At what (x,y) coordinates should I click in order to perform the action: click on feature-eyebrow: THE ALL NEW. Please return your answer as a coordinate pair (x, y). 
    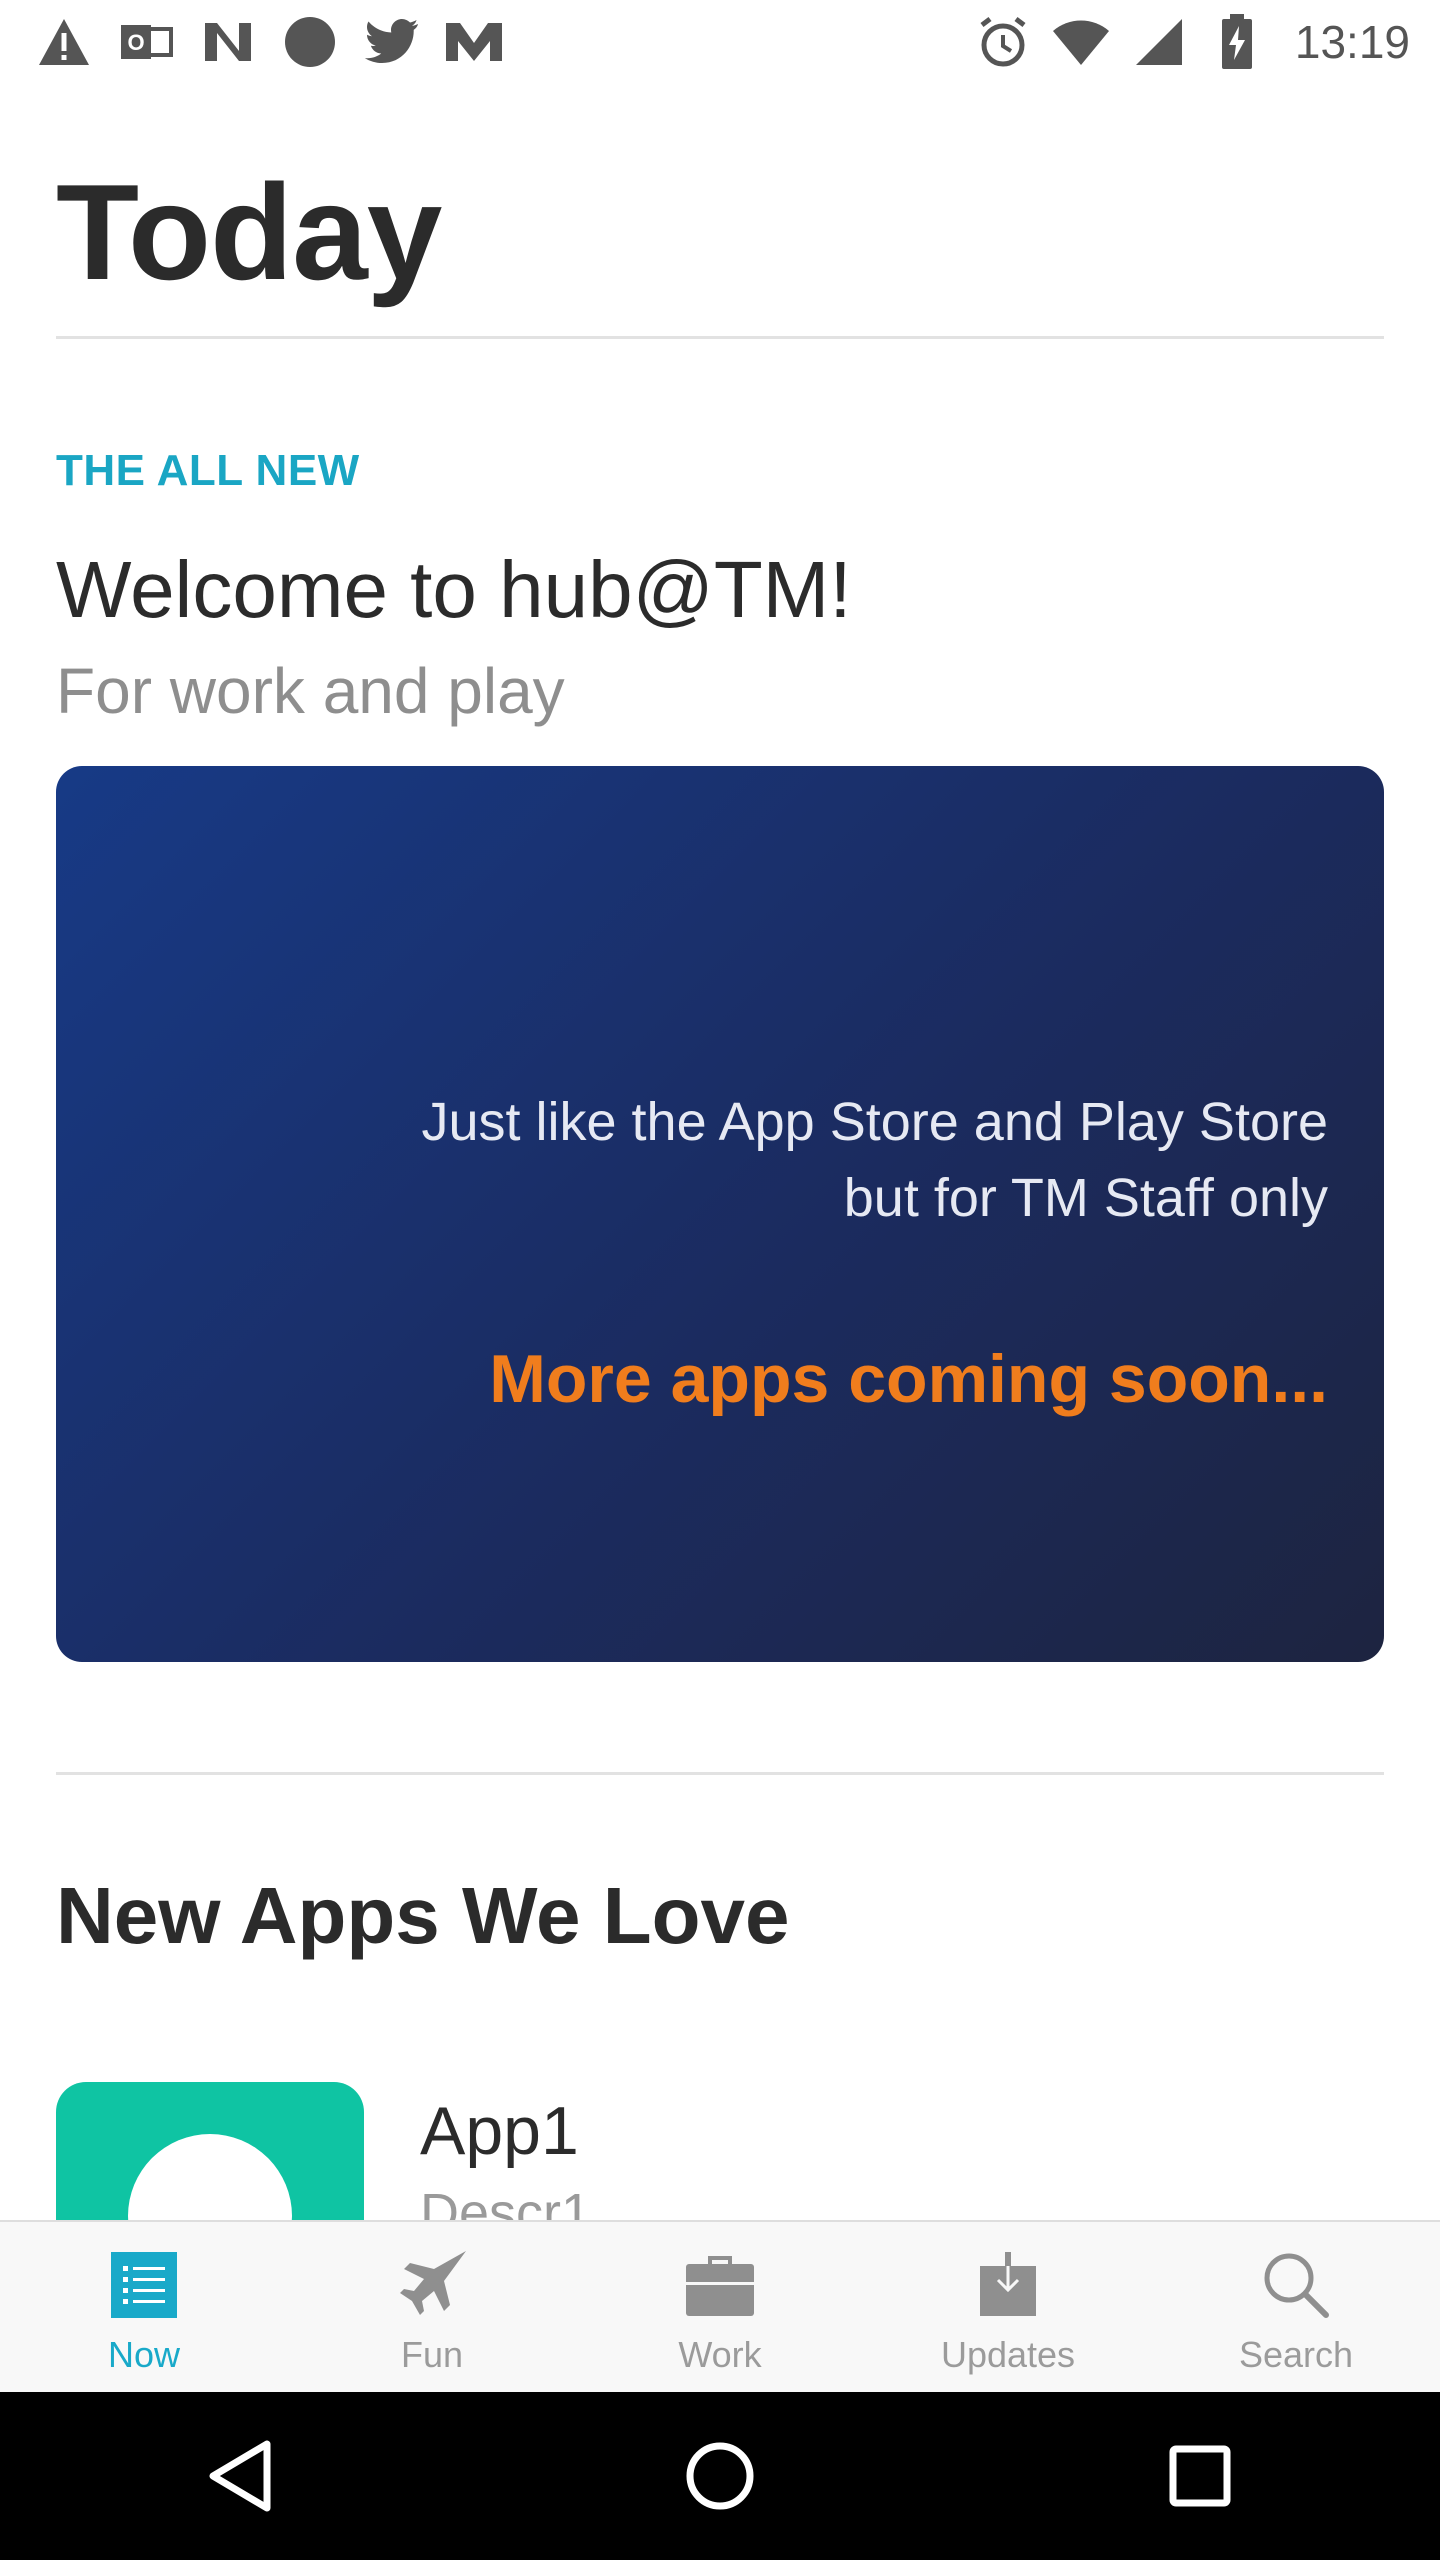
    Looking at the image, I should click on (208, 470).